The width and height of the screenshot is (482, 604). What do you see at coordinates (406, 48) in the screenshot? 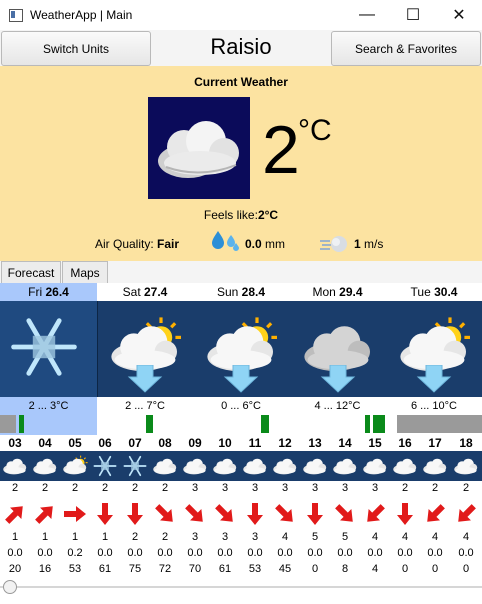
I see `search-favorites-button: Search & Favorites` at bounding box center [406, 48].